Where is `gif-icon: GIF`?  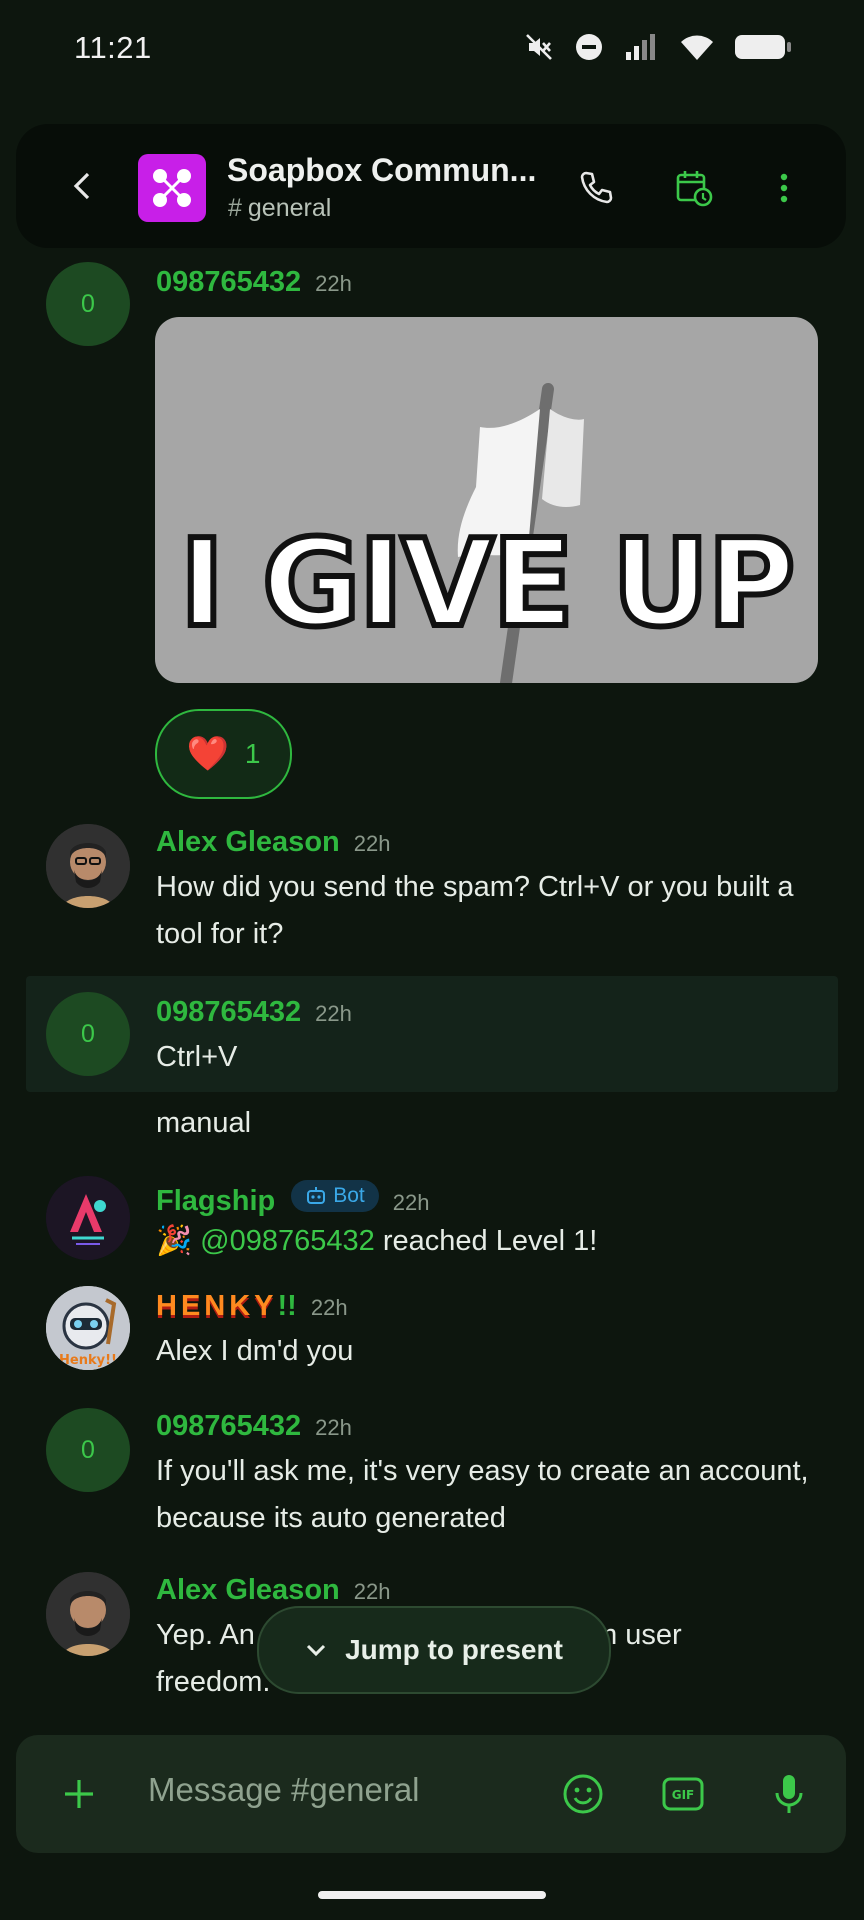
gif-icon: GIF is located at coordinates (683, 1794).